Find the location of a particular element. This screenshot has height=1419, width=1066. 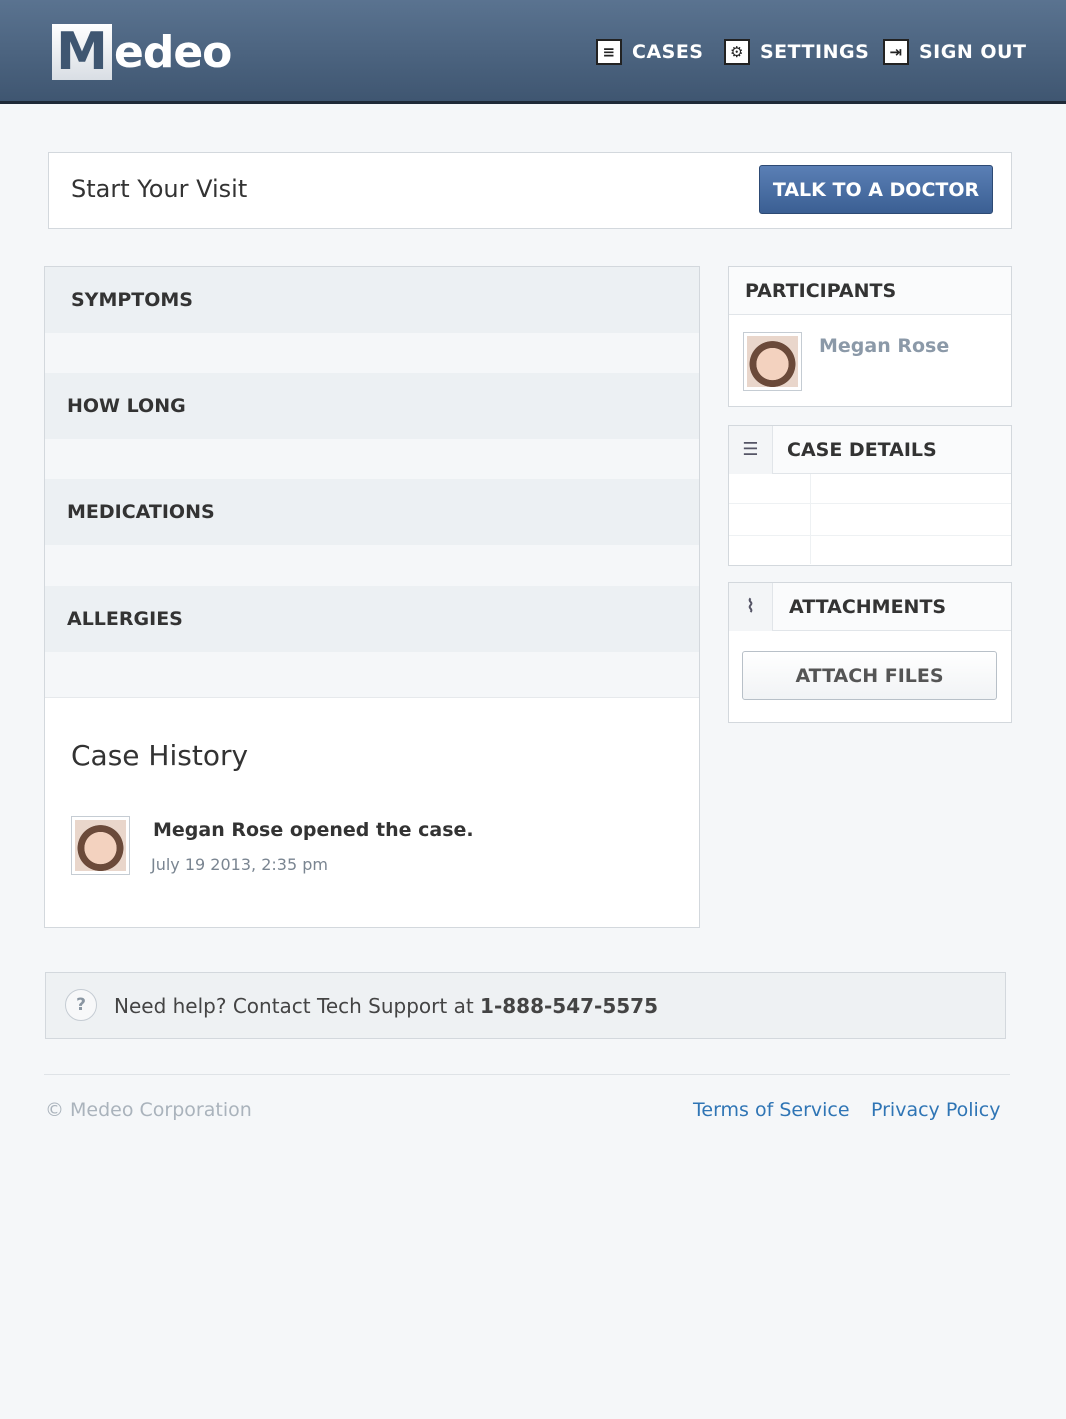

participant-avatar is located at coordinates (772, 361).